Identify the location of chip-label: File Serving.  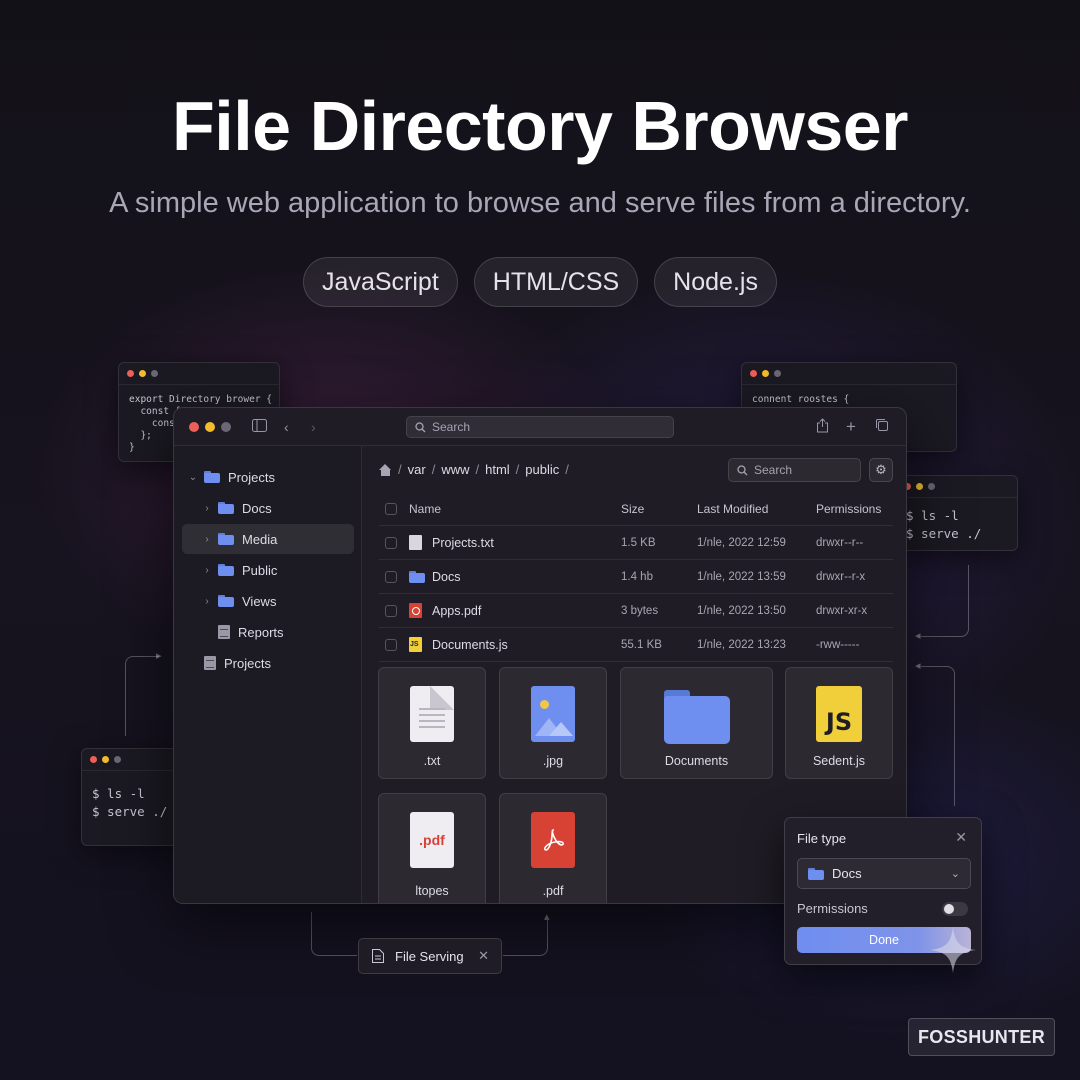
(429, 956).